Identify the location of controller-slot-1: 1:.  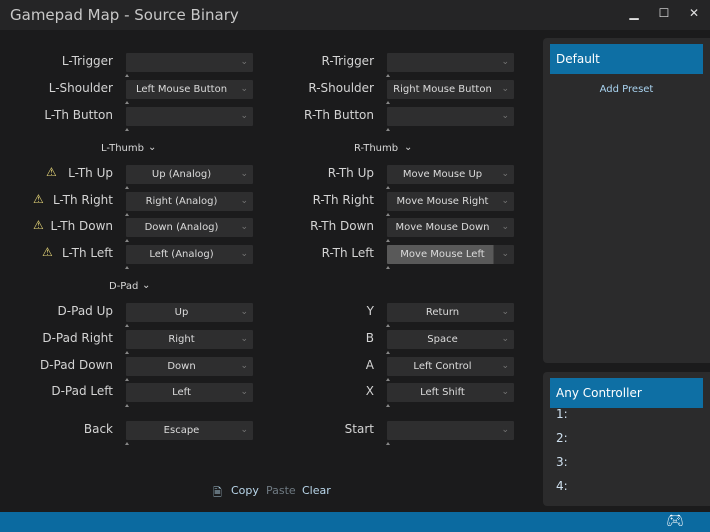
(562, 414).